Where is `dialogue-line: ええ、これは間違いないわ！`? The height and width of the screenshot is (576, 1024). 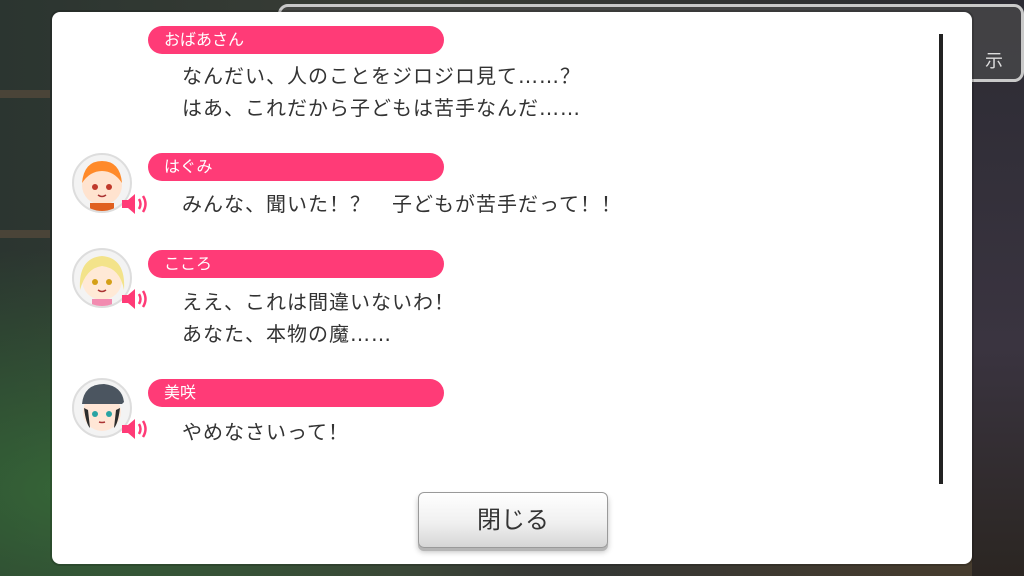 dialogue-line: ええ、これは間違いないわ！ is located at coordinates (318, 302).